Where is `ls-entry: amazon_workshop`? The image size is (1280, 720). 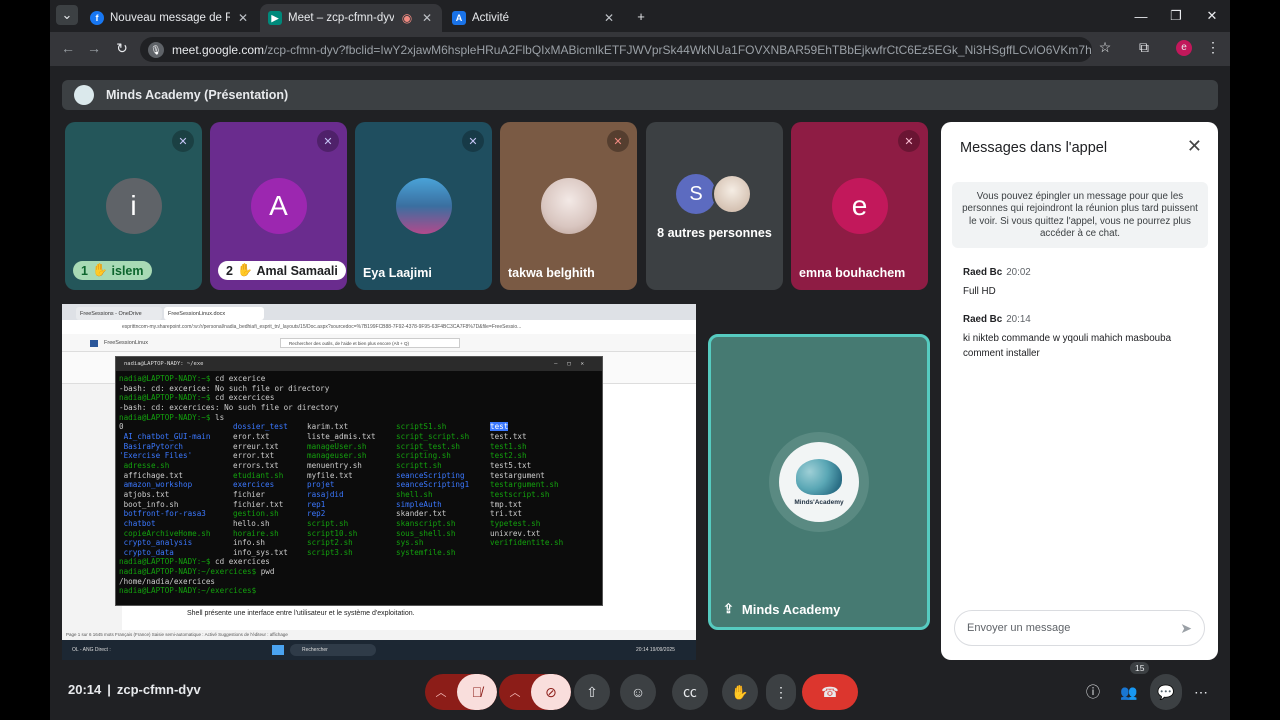
ls-entry: amazon_workshop is located at coordinates (156, 485).